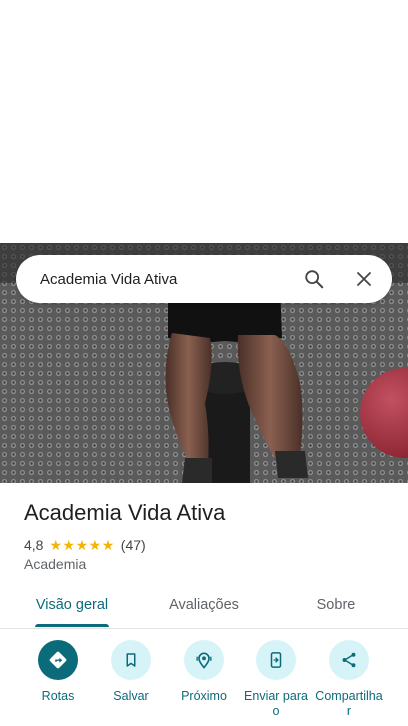  Describe the element at coordinates (72, 625) in the screenshot. I see `active-tab-indicator` at that location.